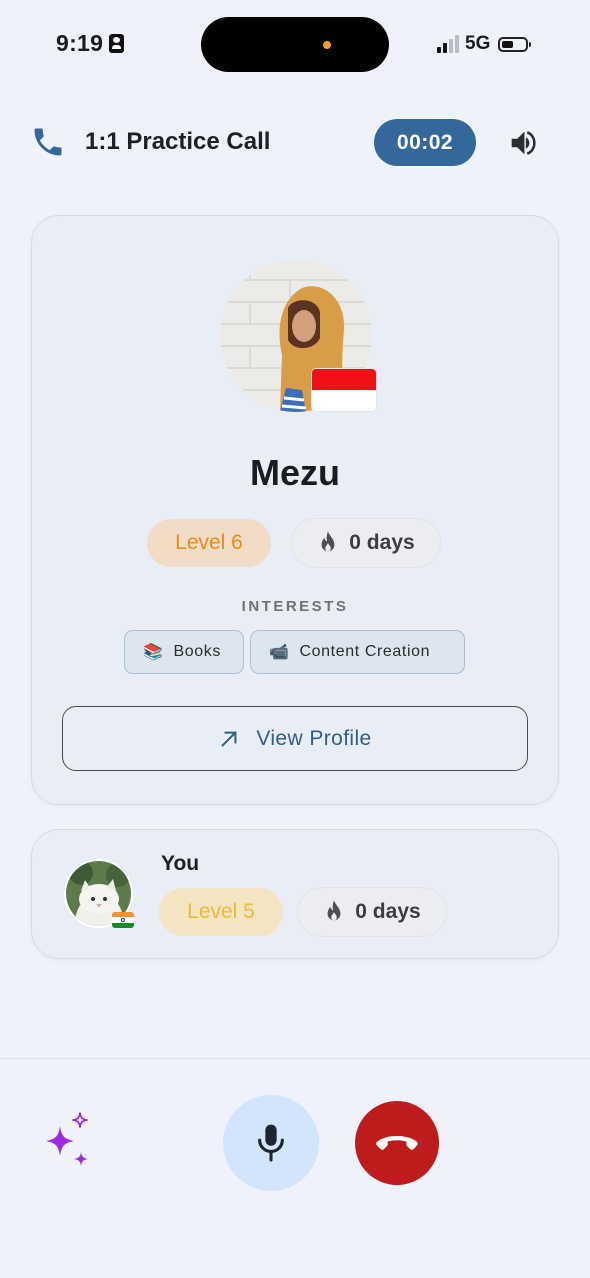 The width and height of the screenshot is (590, 1278). I want to click on status-indicators: 5G, so click(484, 44).